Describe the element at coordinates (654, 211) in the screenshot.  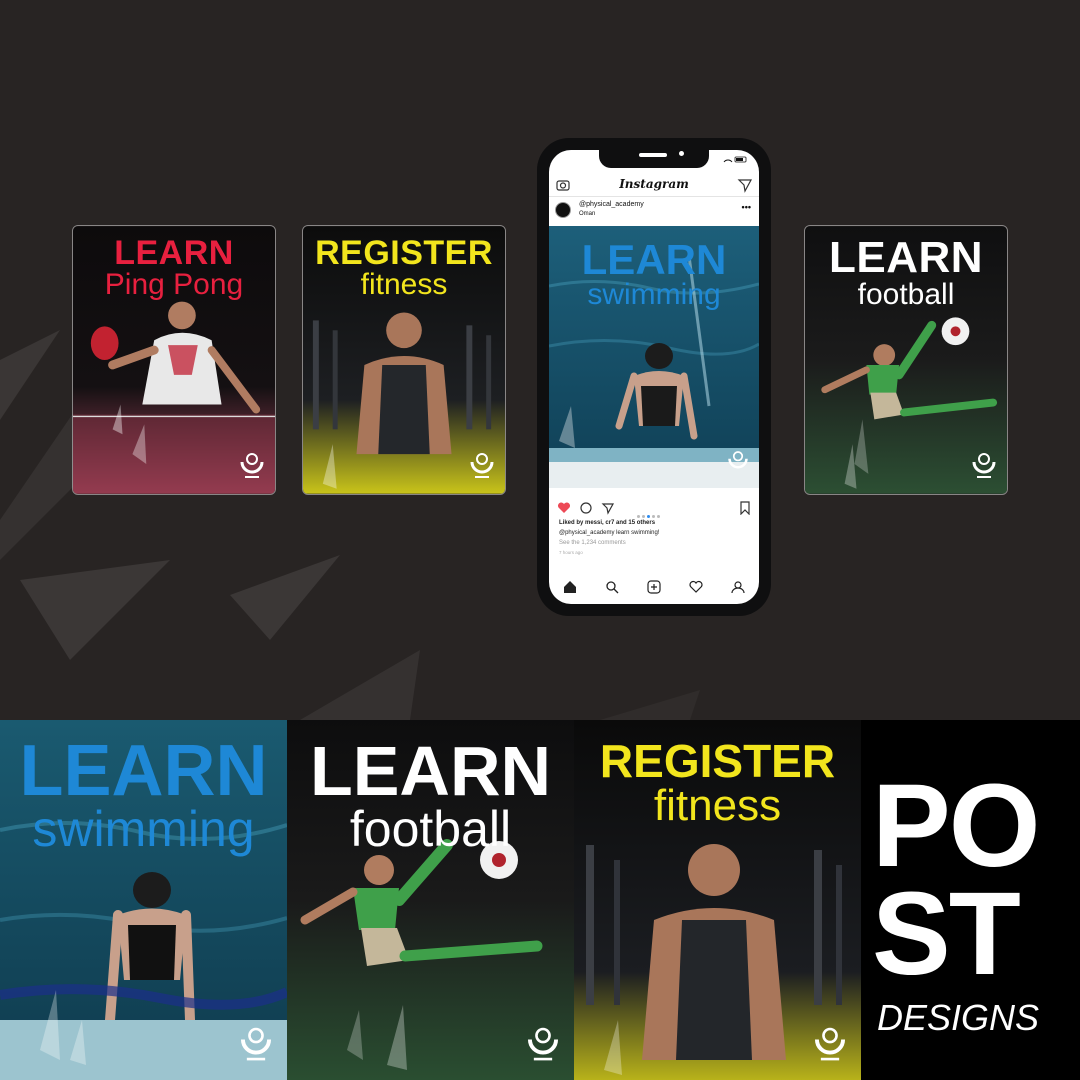
I see `post-header: @physical_academy Oman •••` at that location.